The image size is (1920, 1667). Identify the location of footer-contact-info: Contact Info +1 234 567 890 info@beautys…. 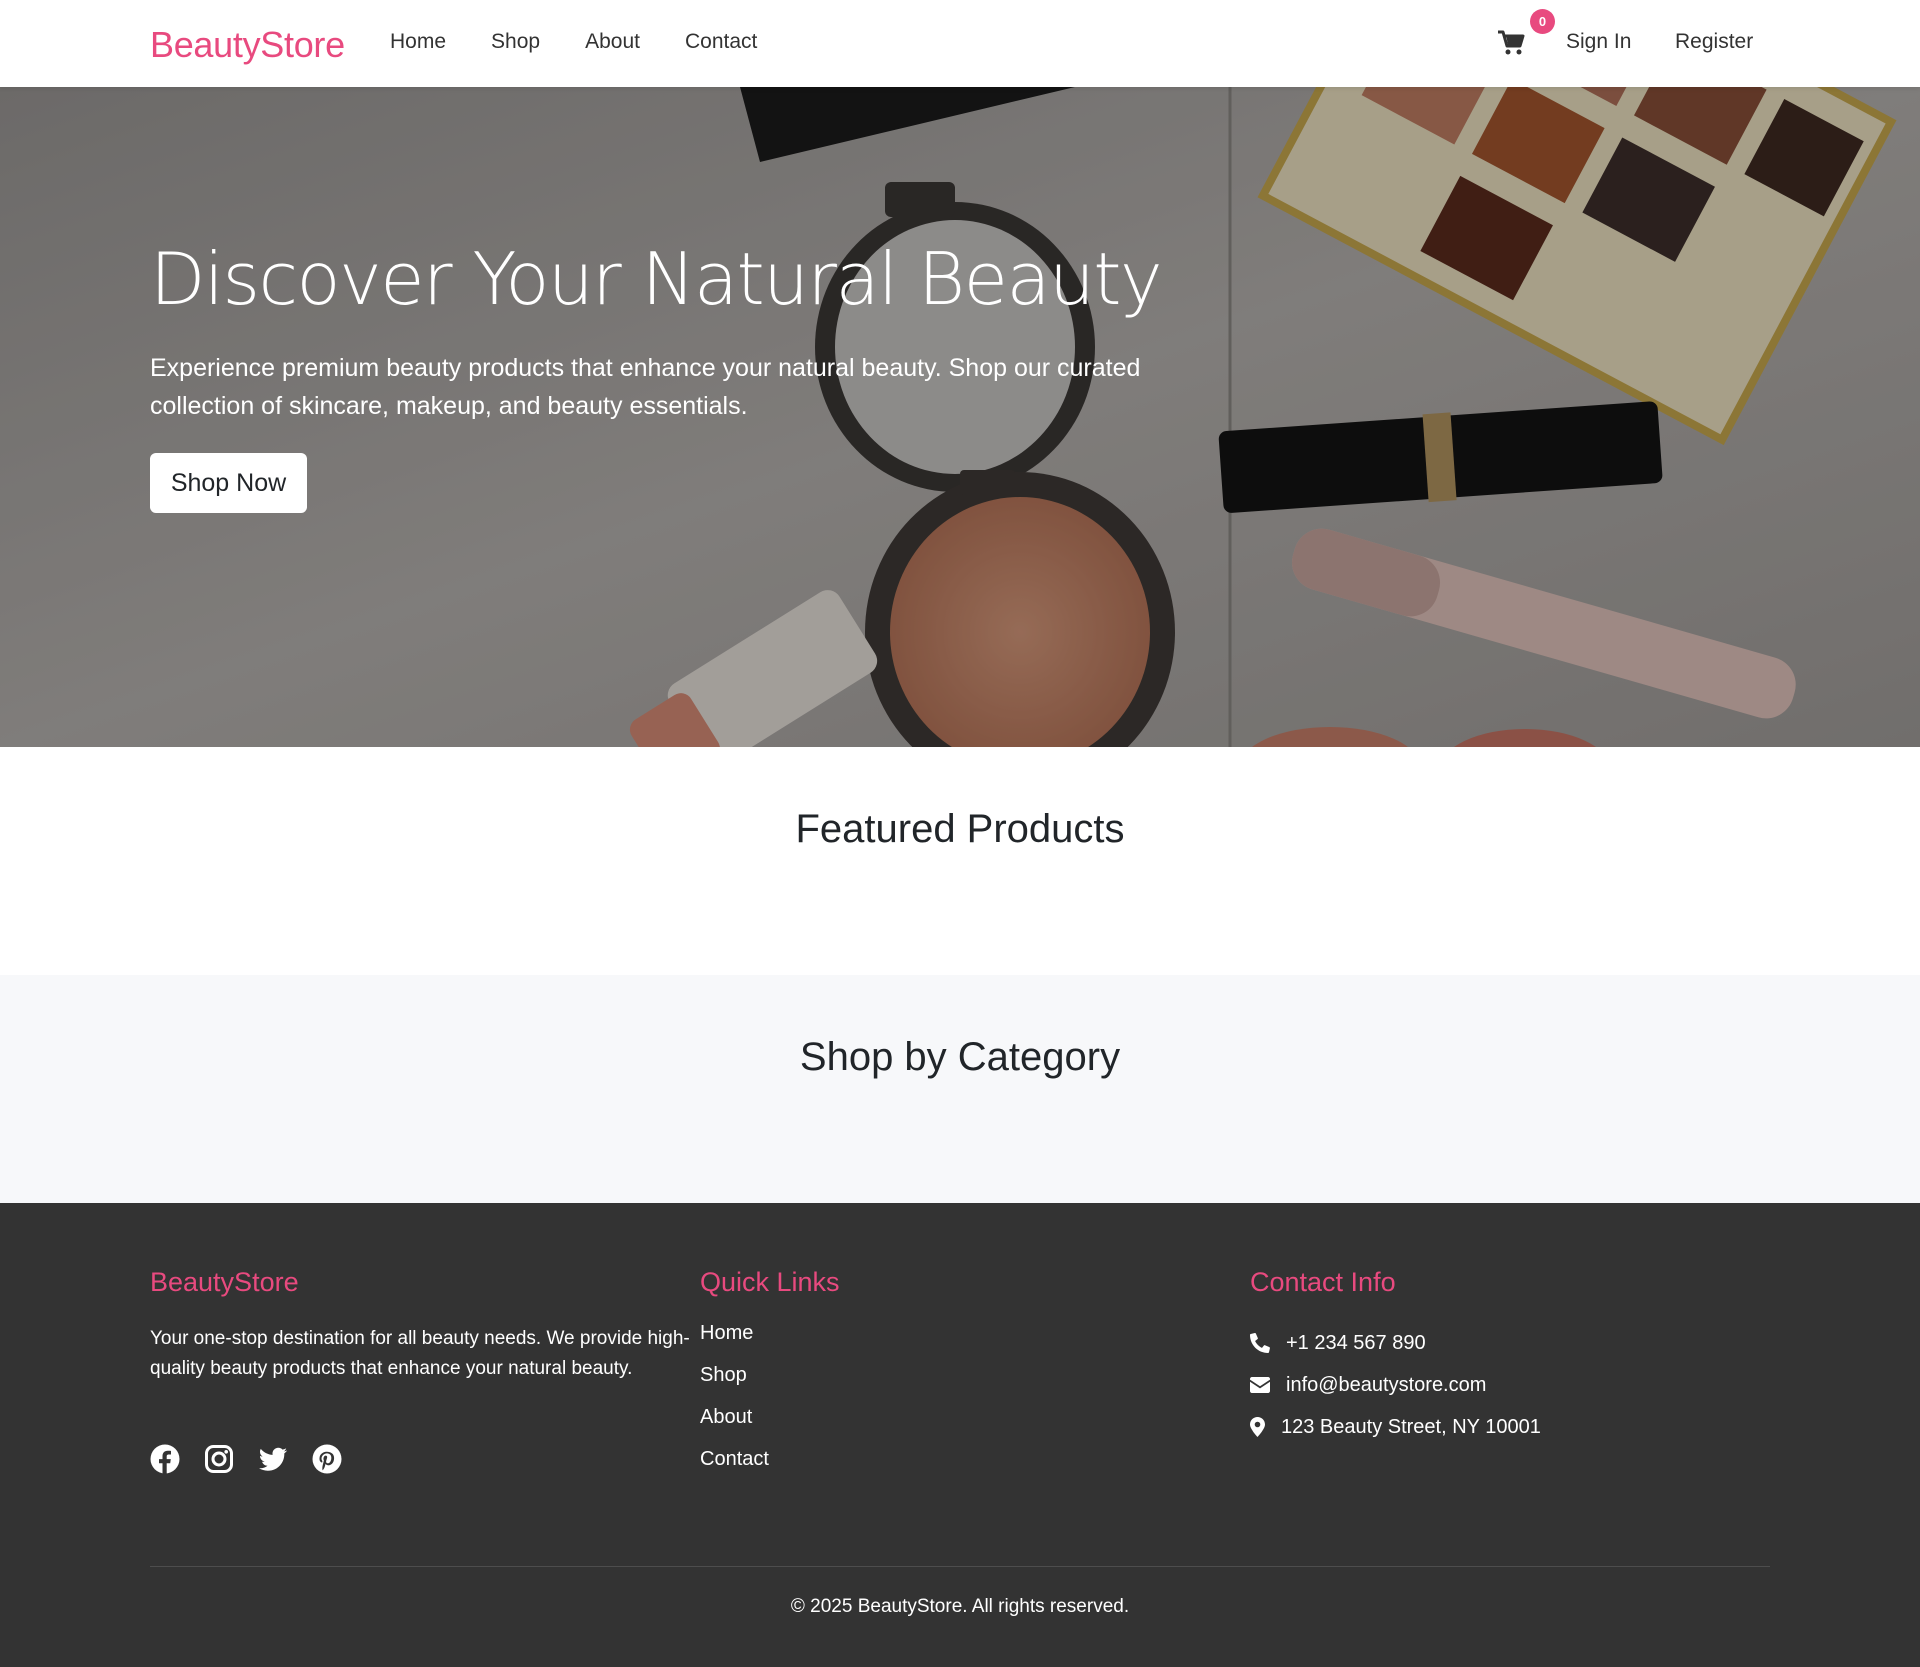
(1395, 1357).